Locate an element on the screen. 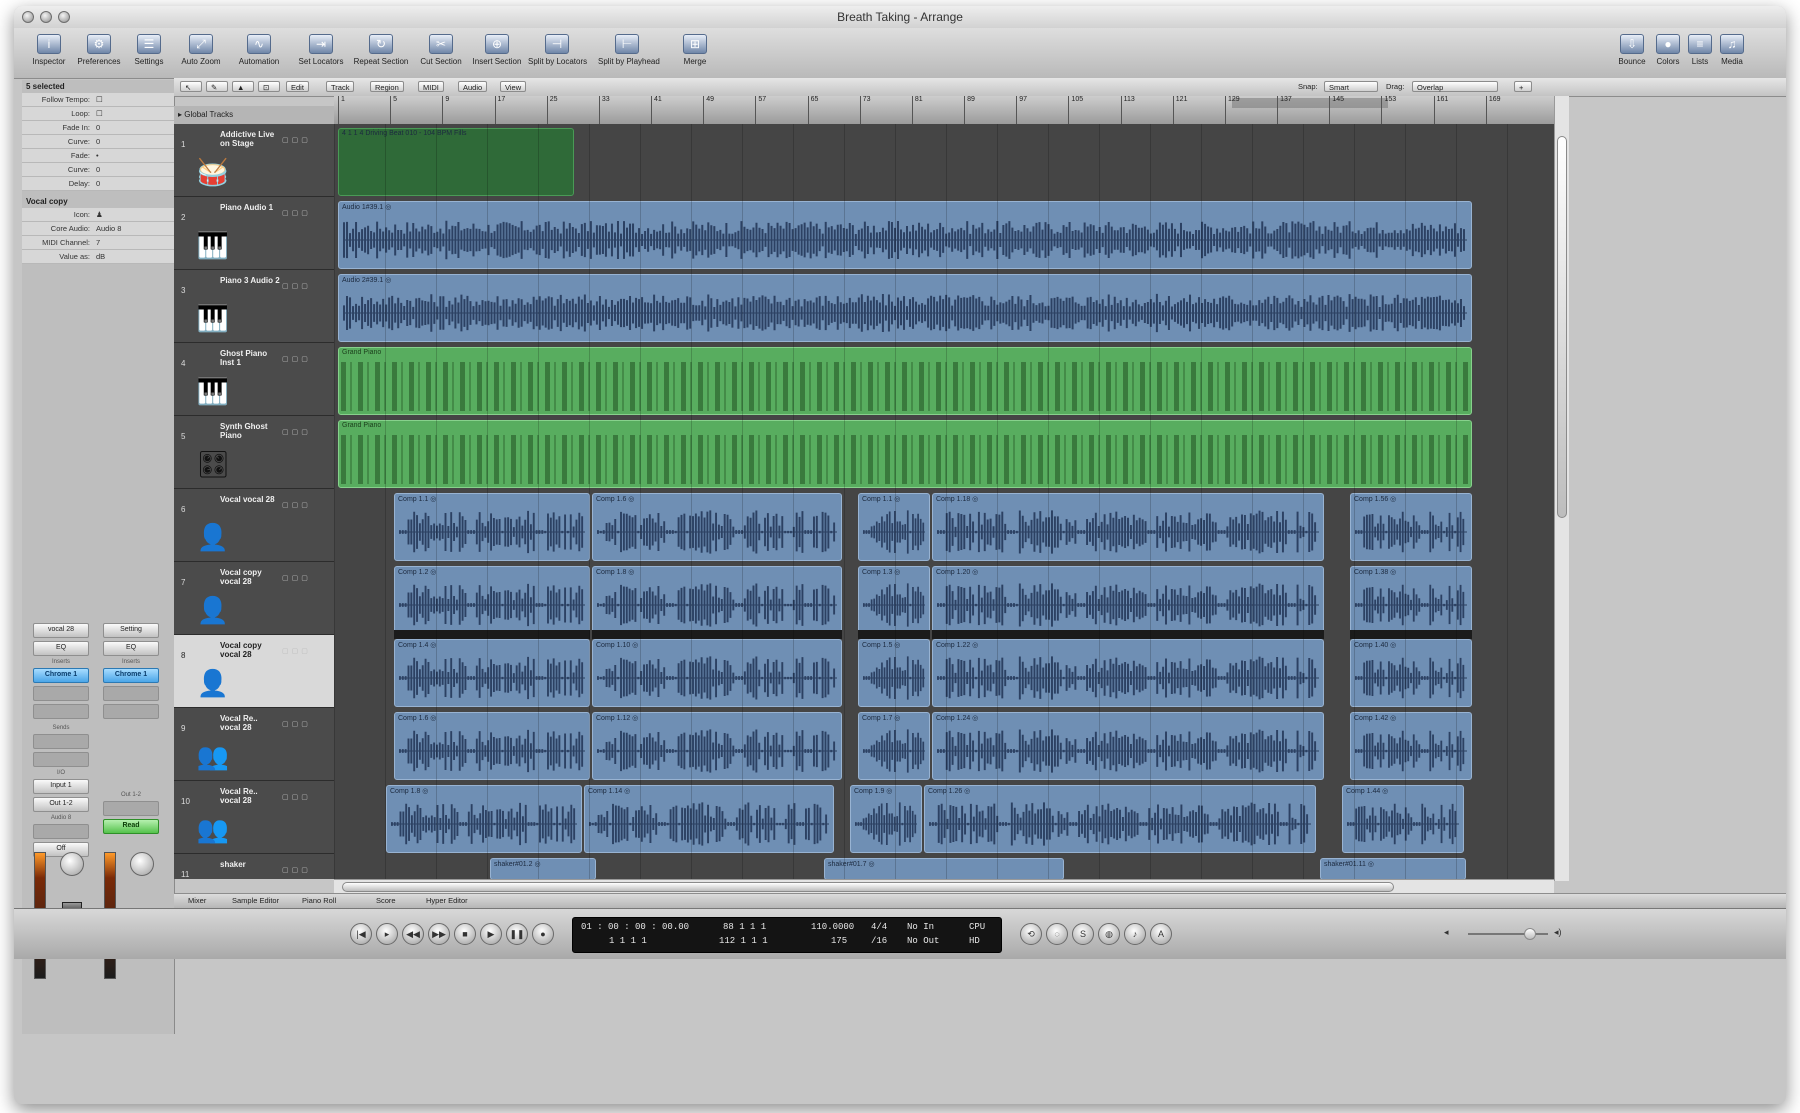 This screenshot has height=1113, width=1800. comp-region: Comp 1.6 ◎ is located at coordinates (492, 746).